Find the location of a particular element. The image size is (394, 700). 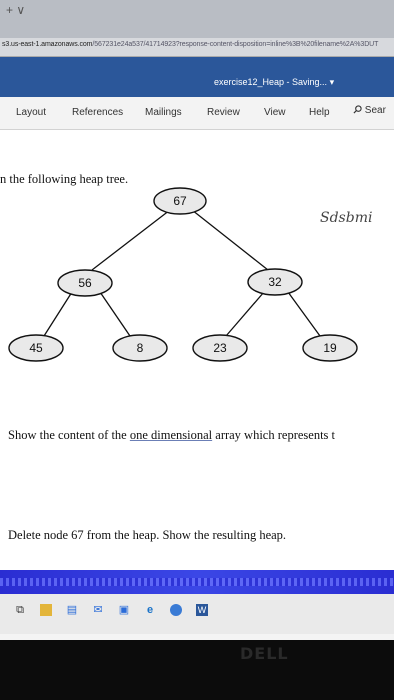

search-label: Sear is located at coordinates (375, 110).